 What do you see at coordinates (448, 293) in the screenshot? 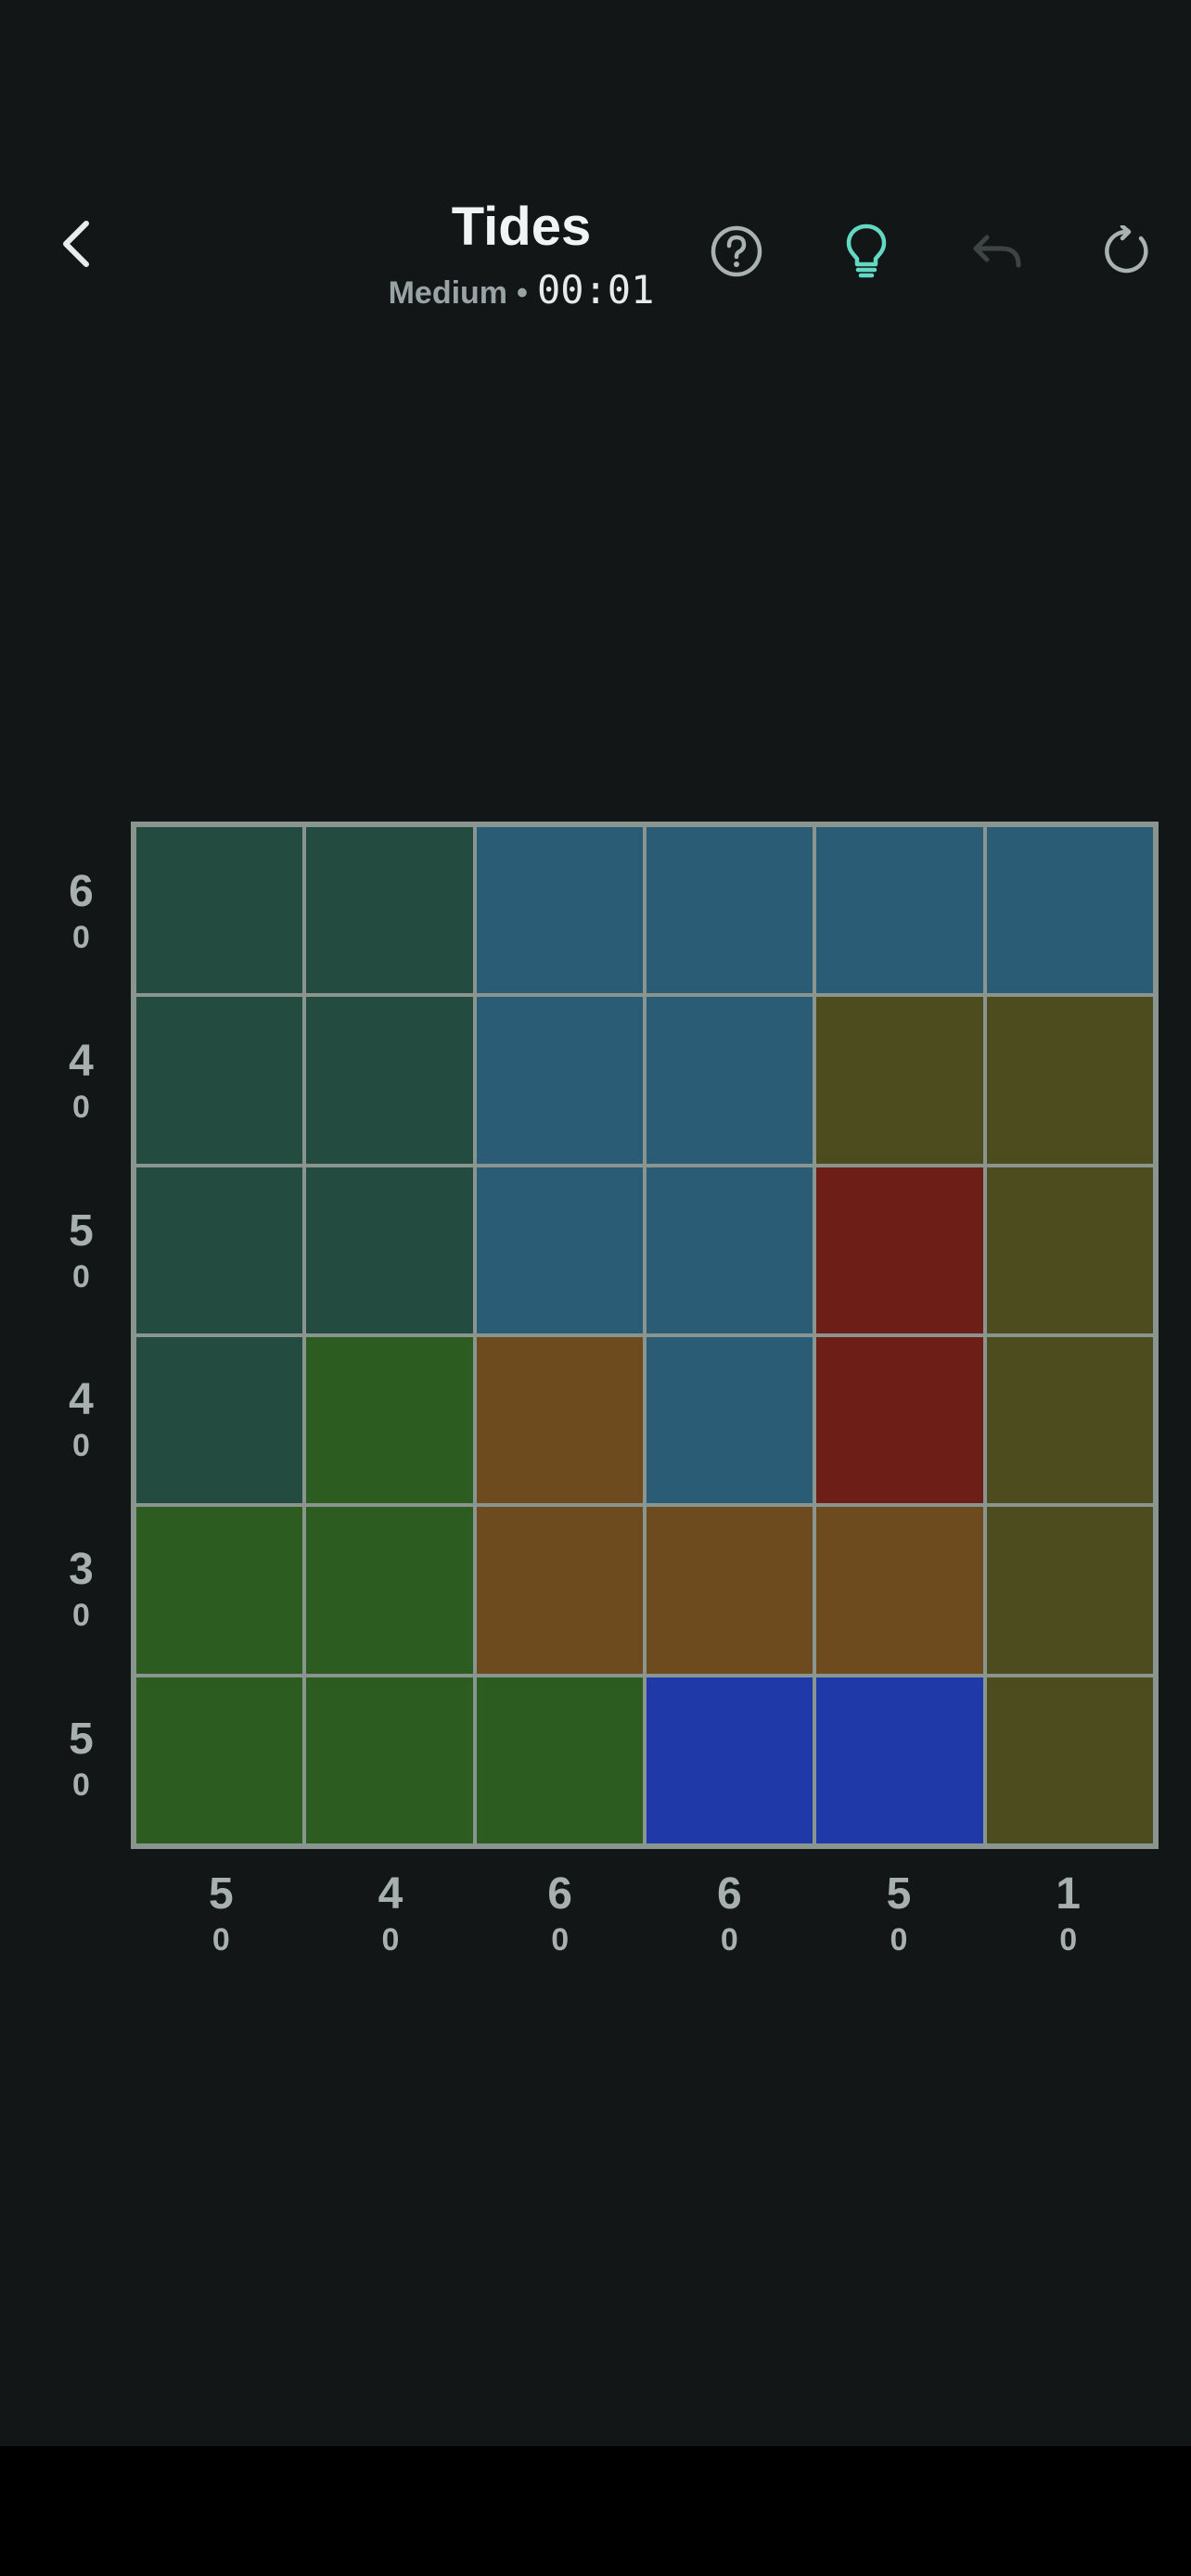
I see `difficulty-label: Medium` at bounding box center [448, 293].